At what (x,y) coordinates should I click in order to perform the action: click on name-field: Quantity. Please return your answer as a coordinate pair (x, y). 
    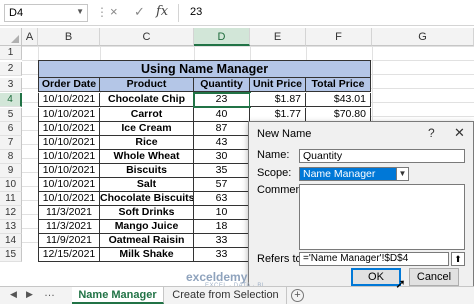
    Looking at the image, I should click on (382, 156).